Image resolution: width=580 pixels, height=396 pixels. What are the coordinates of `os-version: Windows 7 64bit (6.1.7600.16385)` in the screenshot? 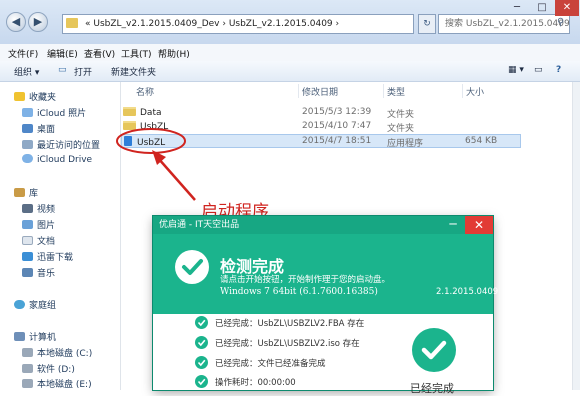 It's located at (299, 292).